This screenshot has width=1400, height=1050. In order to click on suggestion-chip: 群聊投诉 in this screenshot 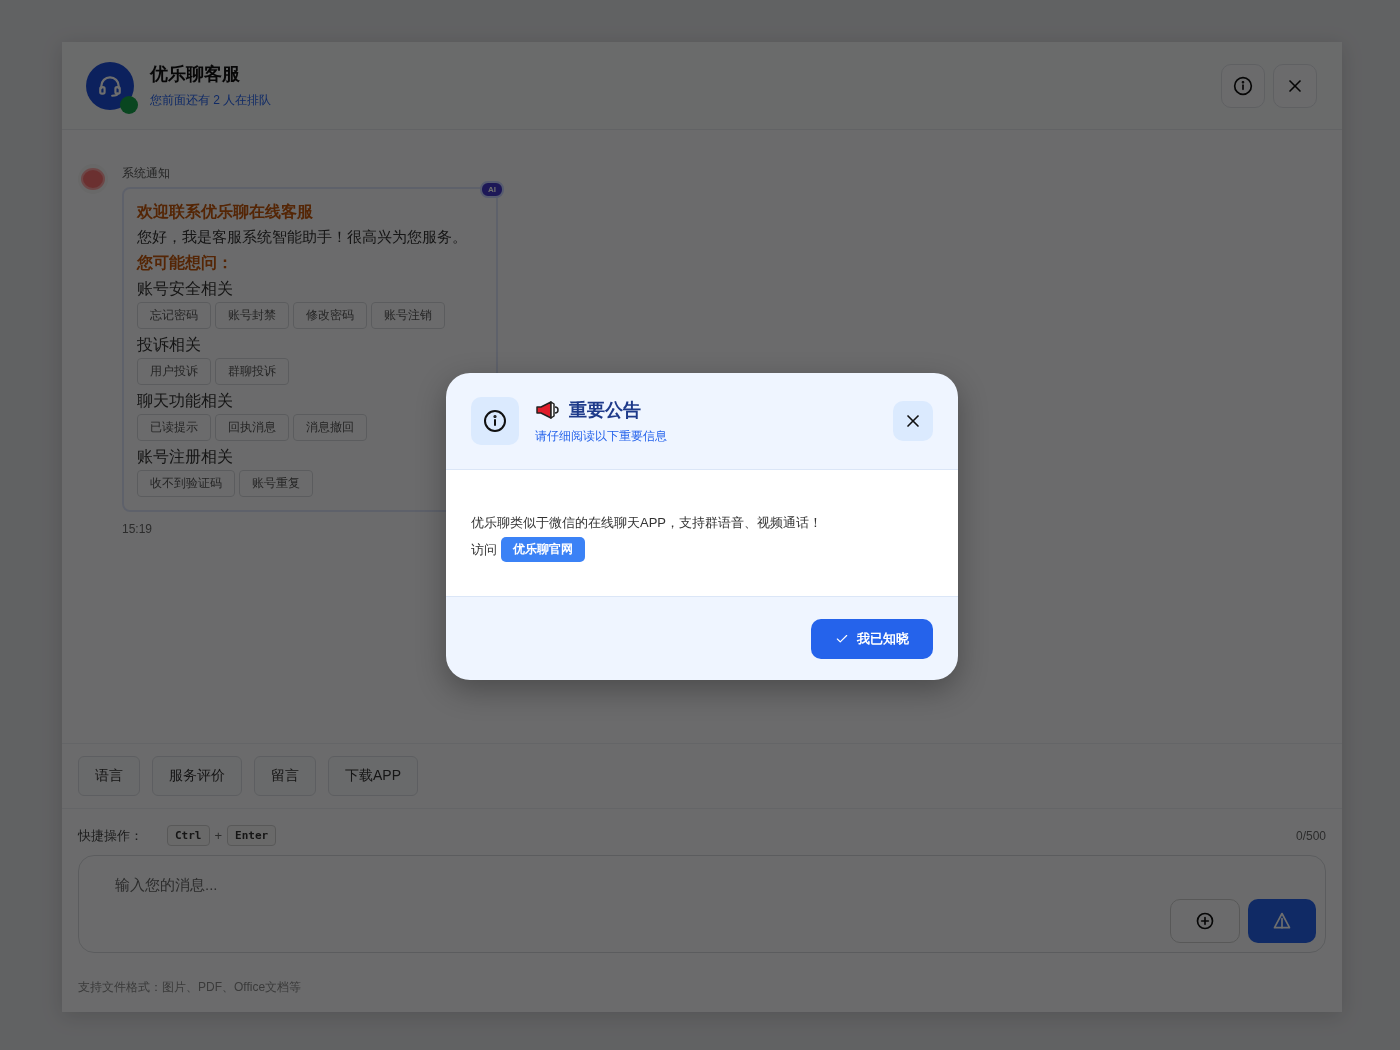, I will do `click(252, 371)`.